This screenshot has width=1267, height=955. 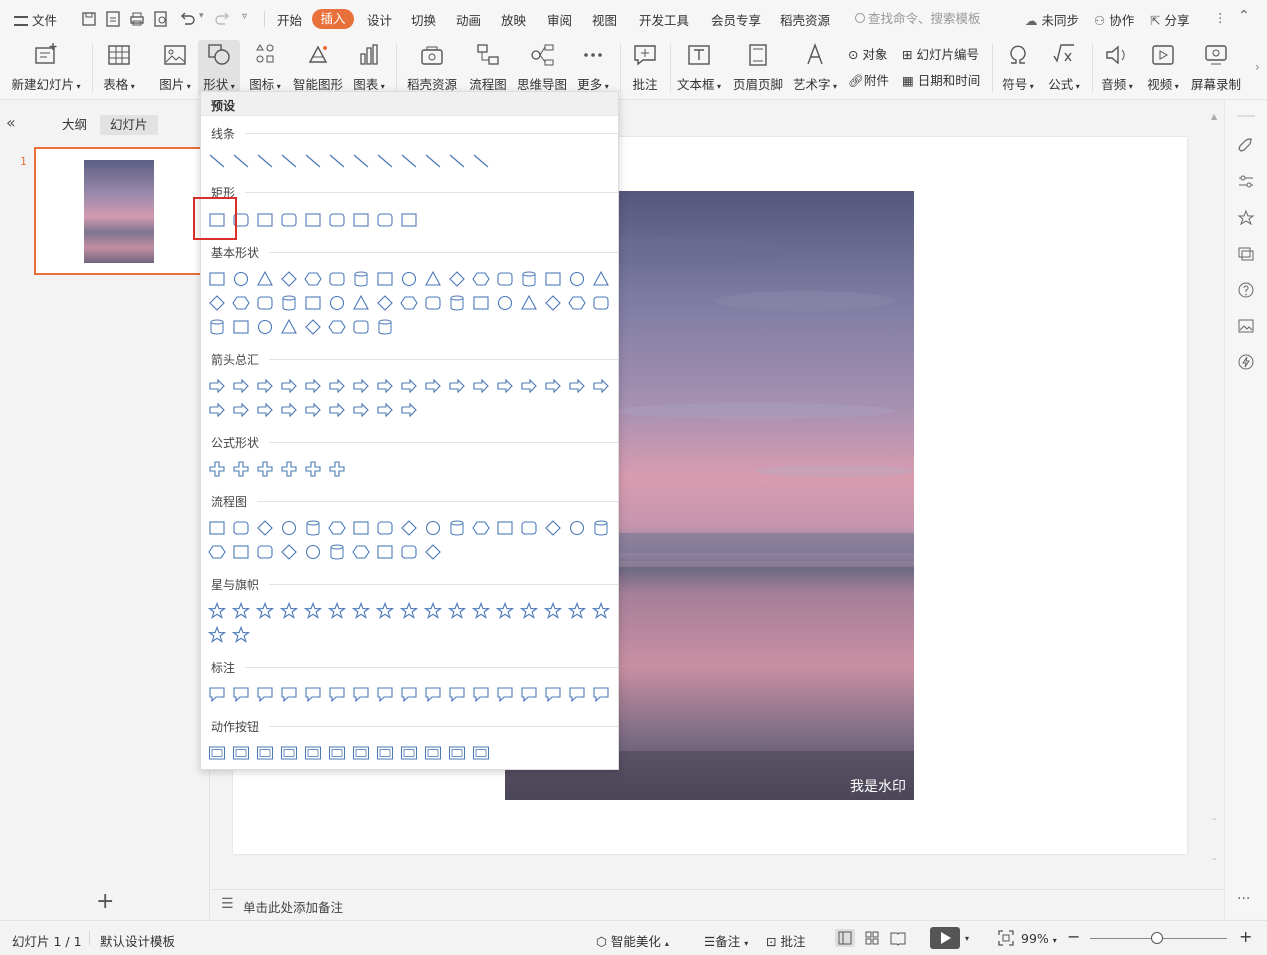 What do you see at coordinates (872, 938) in the screenshot?
I see `grid-view-icon` at bounding box center [872, 938].